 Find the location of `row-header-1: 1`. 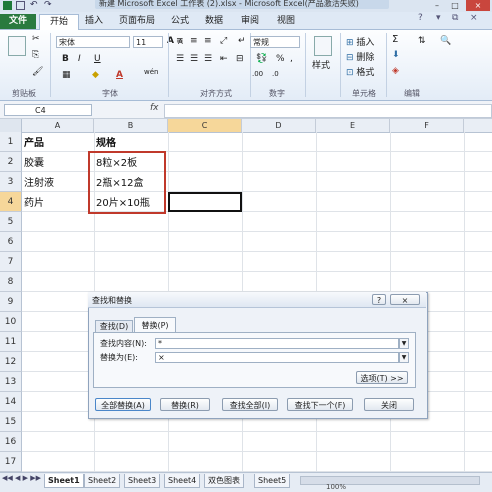

row-header-1: 1 is located at coordinates (11, 142).